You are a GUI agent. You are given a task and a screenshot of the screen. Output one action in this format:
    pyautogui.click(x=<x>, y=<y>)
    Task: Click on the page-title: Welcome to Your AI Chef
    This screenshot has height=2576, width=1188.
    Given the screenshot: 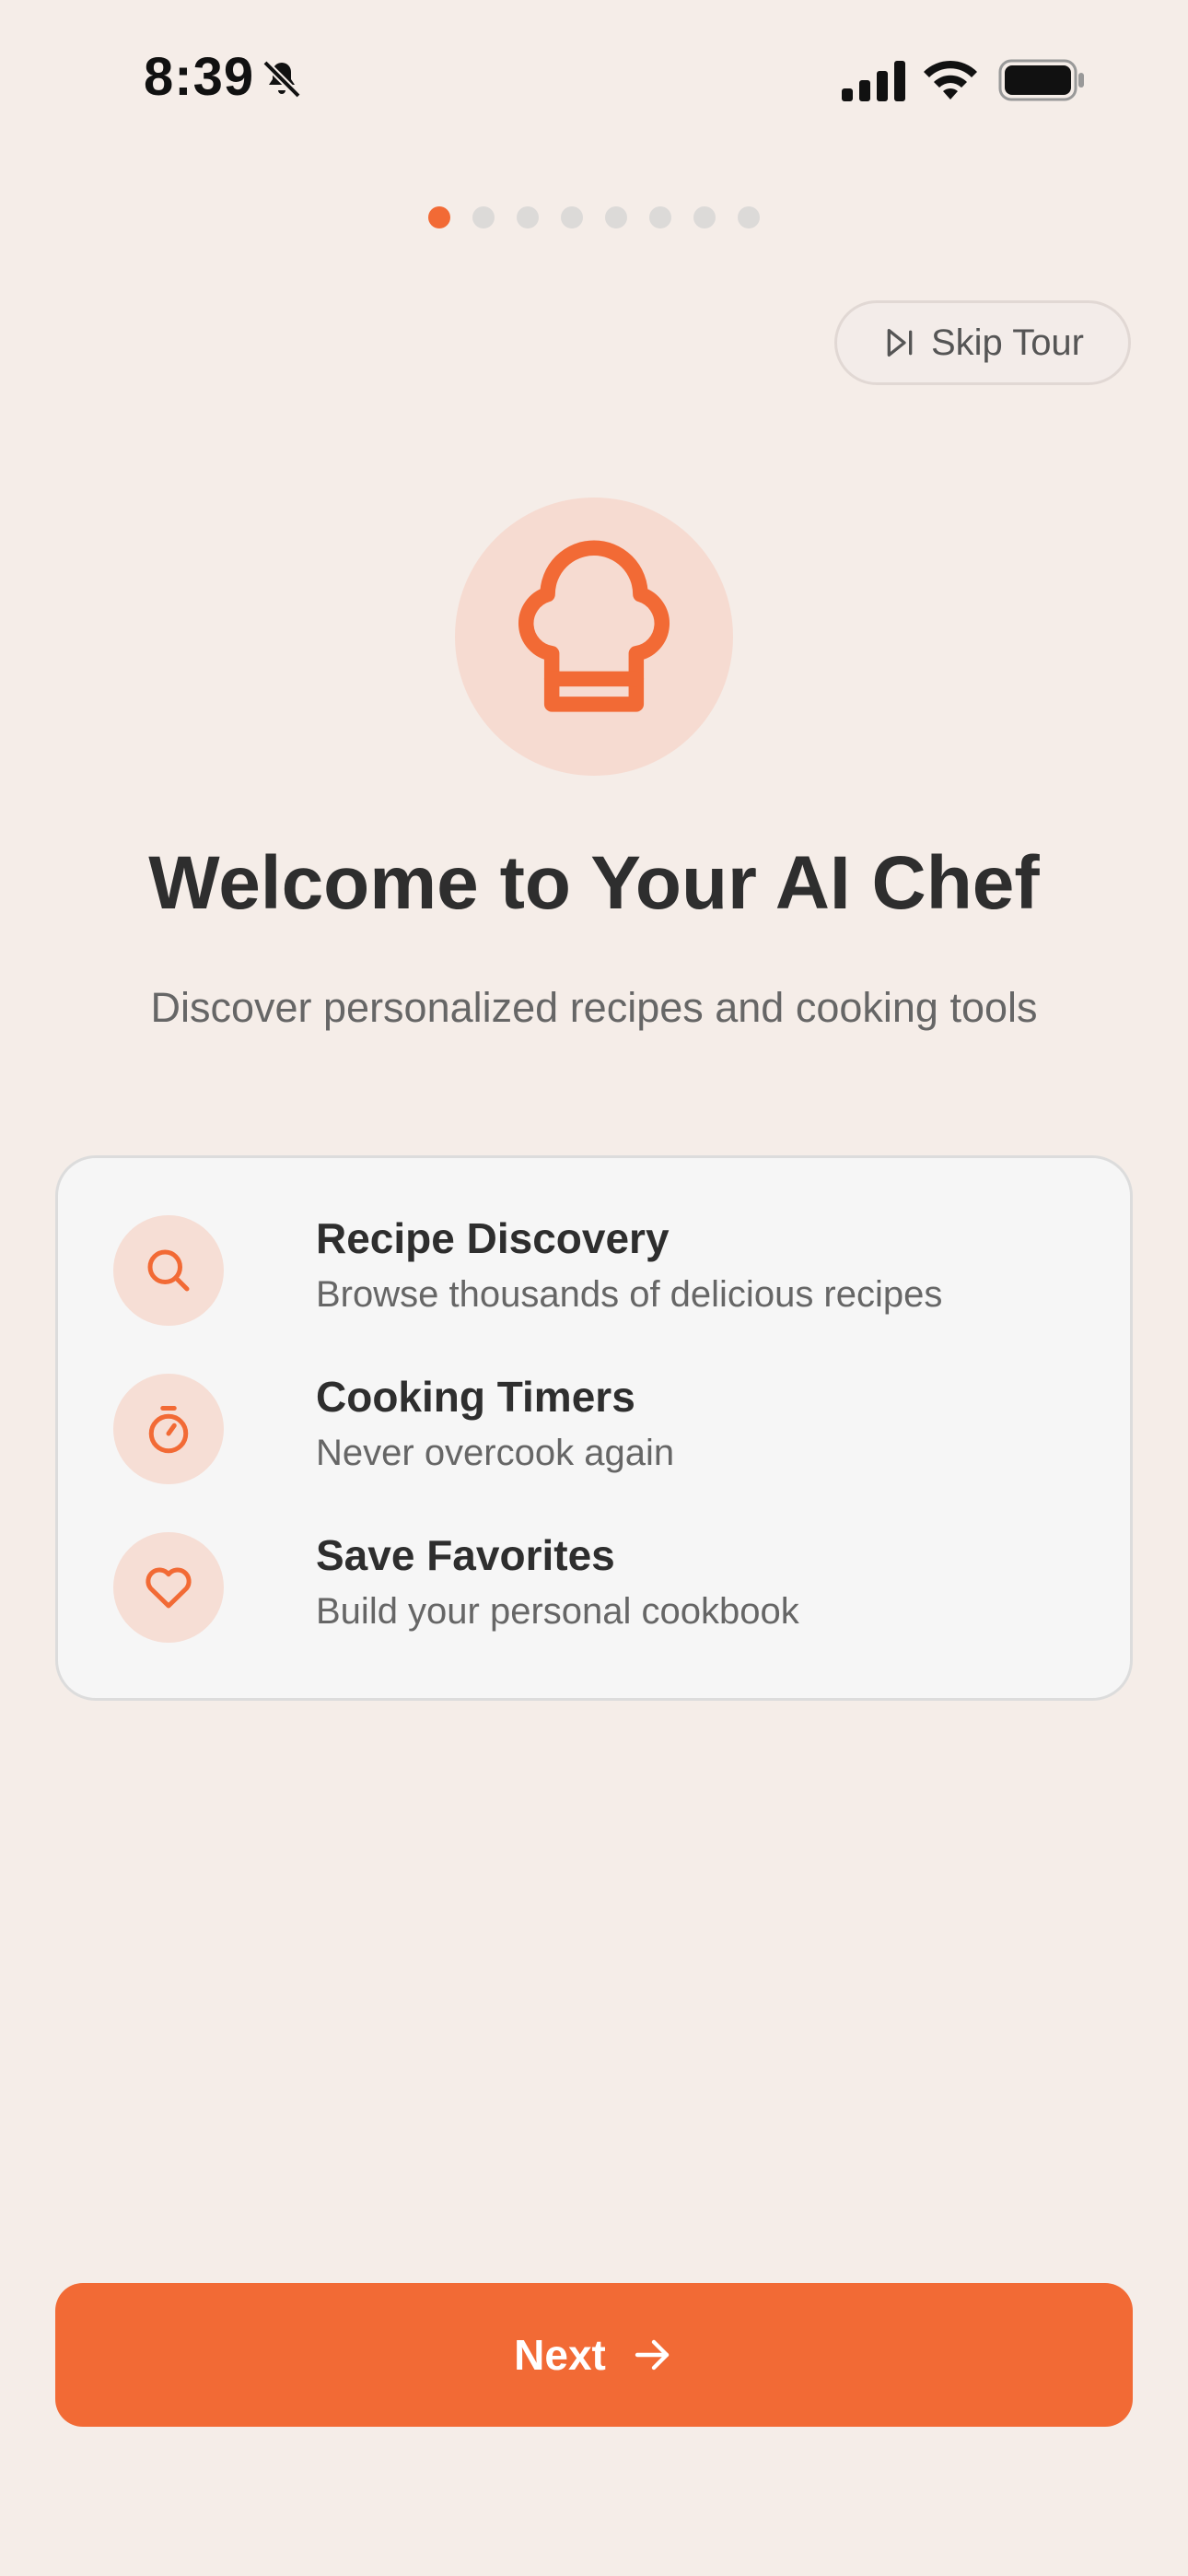 What is the action you would take?
    pyautogui.click(x=594, y=883)
    